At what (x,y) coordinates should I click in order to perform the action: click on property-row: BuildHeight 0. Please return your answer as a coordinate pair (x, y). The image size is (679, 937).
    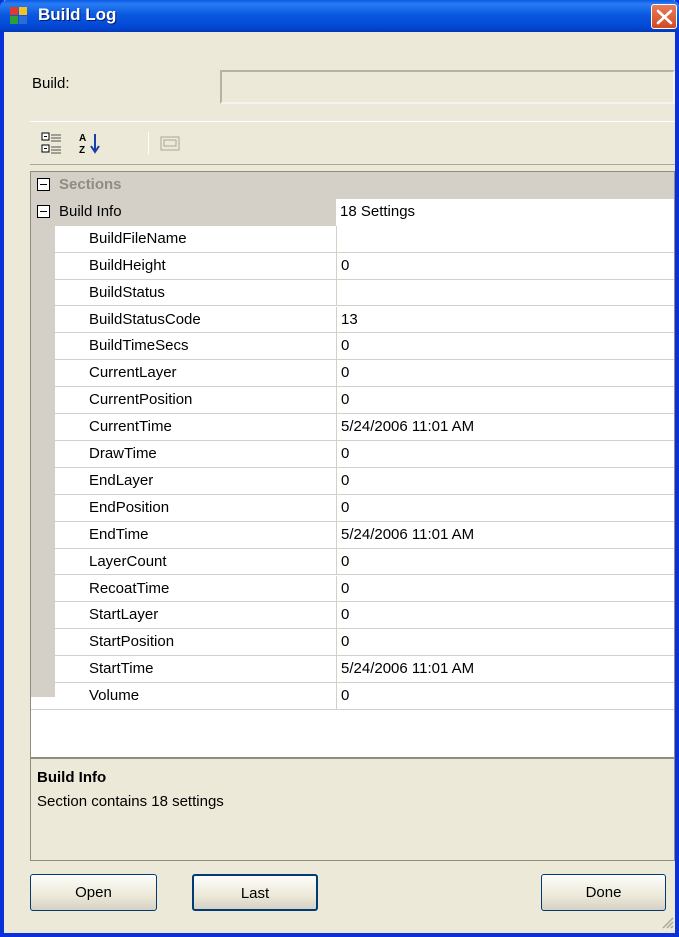
    Looking at the image, I should click on (352, 266).